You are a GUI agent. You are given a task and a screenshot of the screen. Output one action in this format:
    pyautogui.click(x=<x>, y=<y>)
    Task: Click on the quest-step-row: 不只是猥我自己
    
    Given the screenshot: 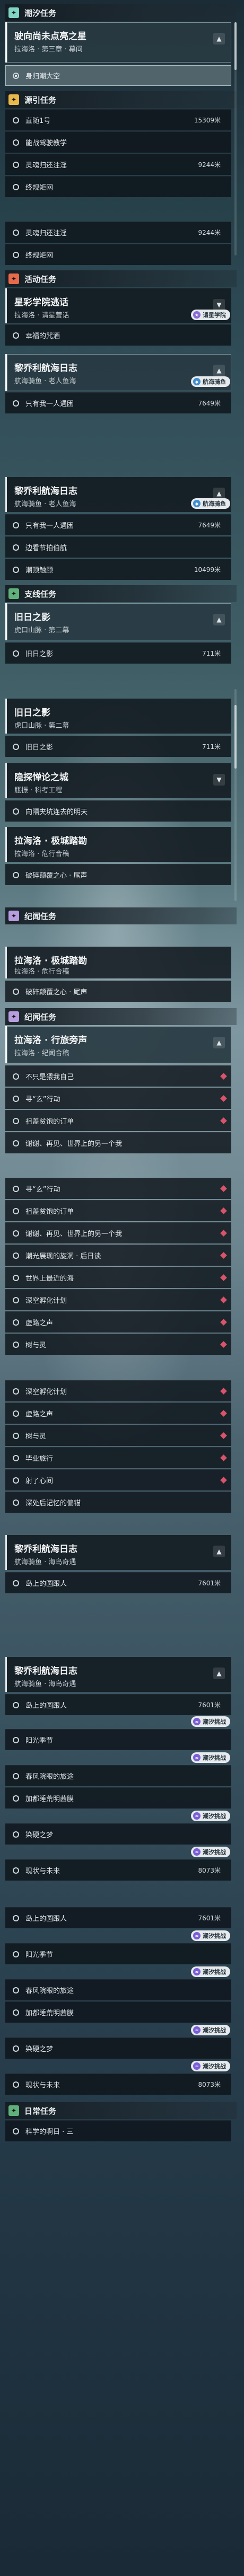 What is the action you would take?
    pyautogui.click(x=118, y=1076)
    